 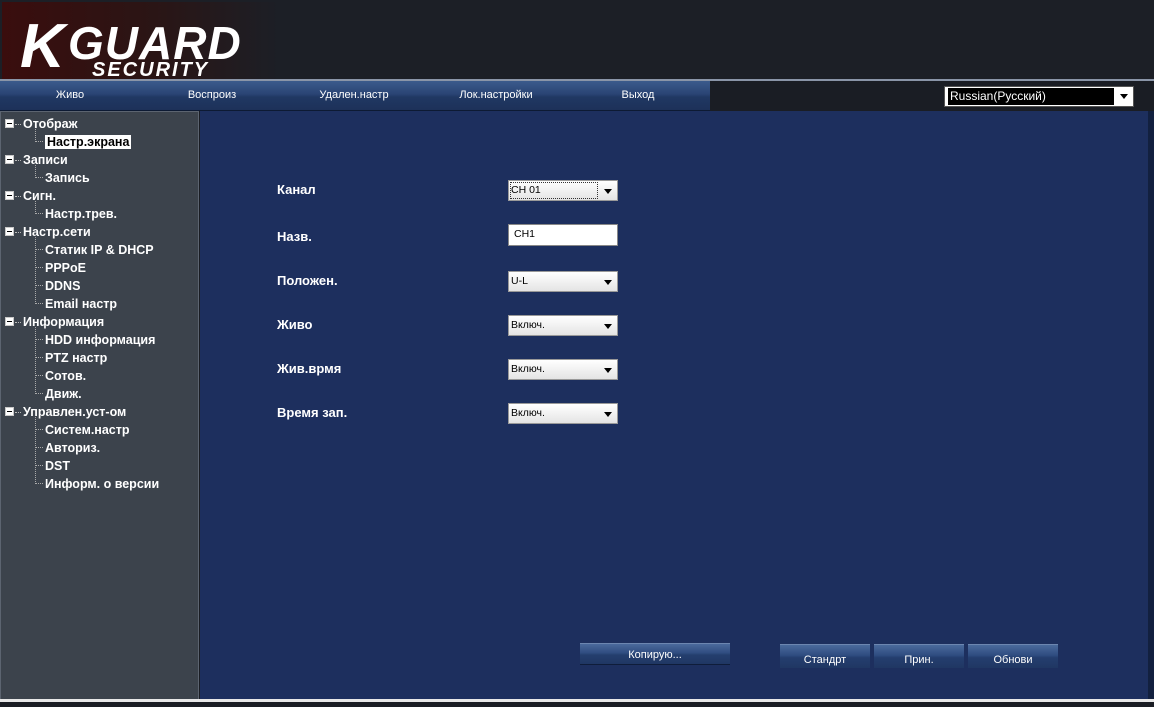 I want to click on tree-item-record: Запись, so click(x=67, y=178).